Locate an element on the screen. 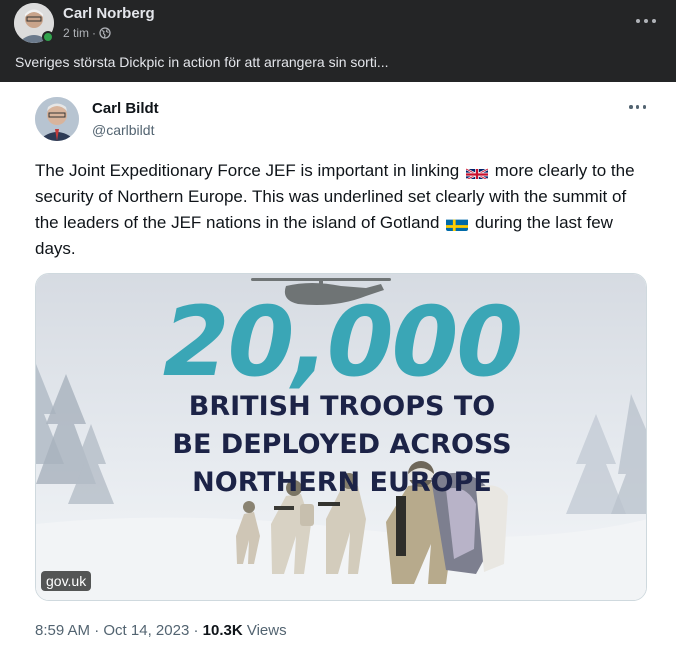 The image size is (676, 656). uk-flag-icon is located at coordinates (476, 171).